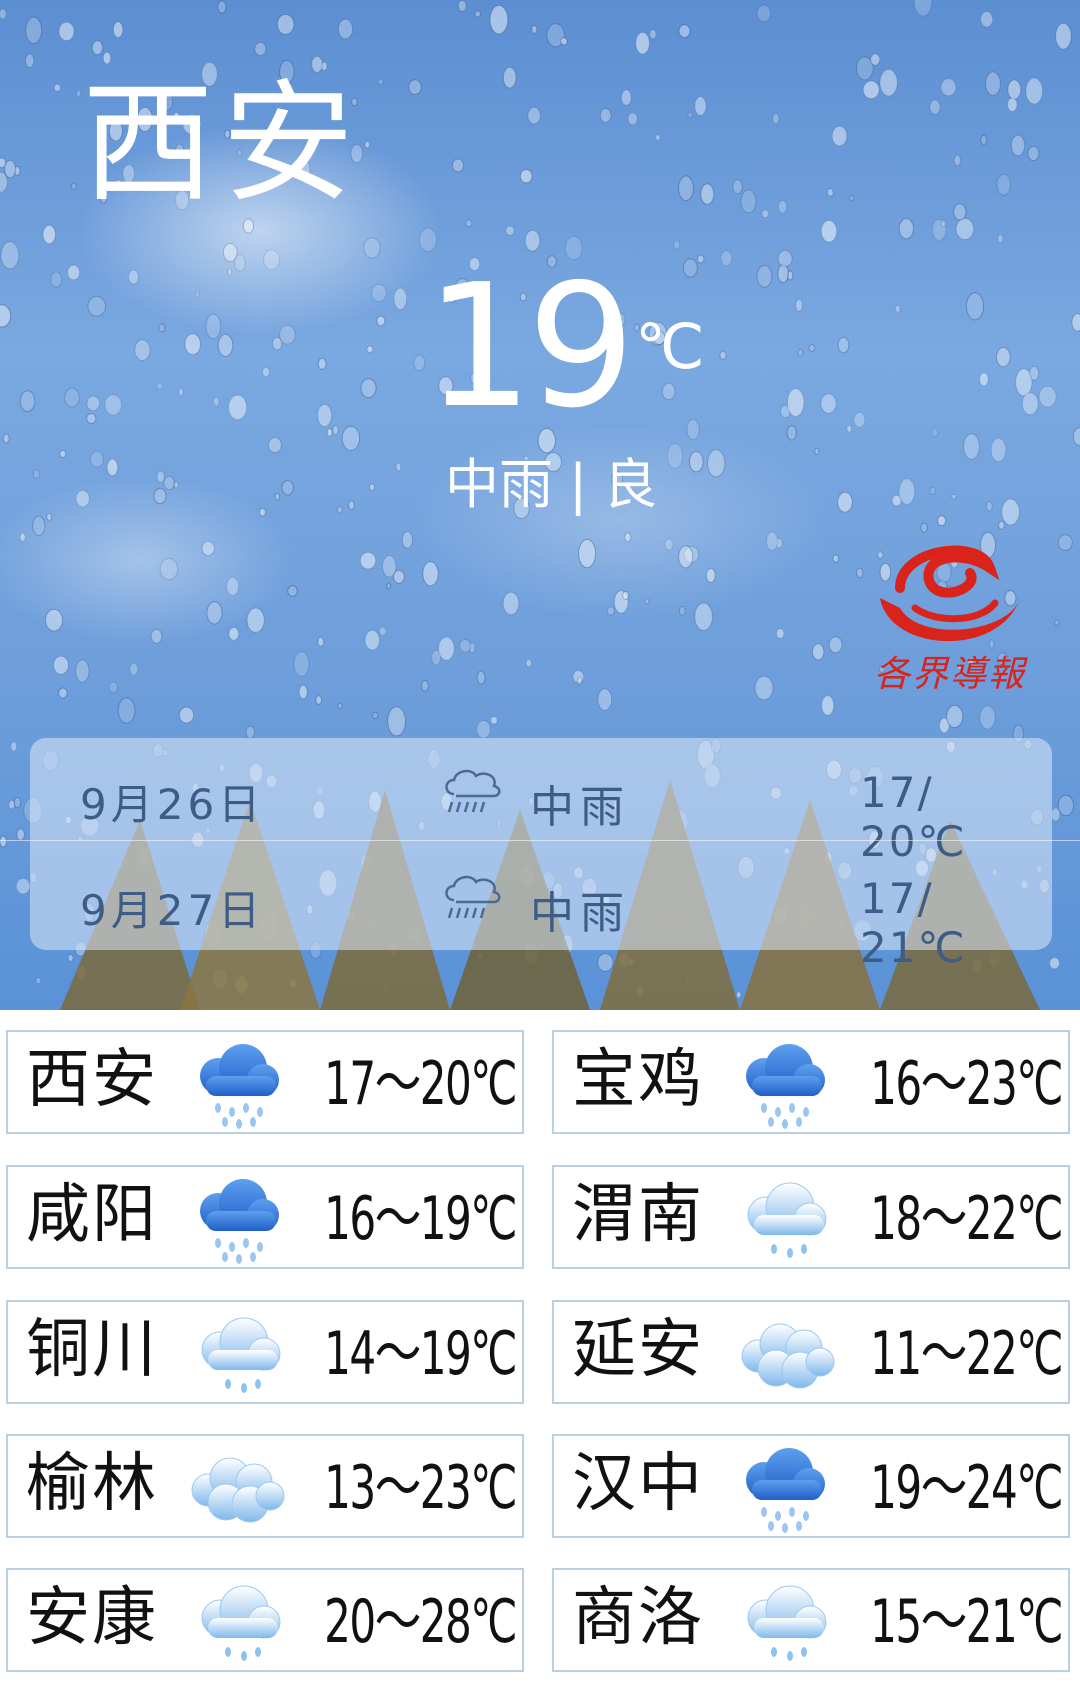 The image size is (1080, 1698). What do you see at coordinates (551, 485) in the screenshot?
I see `condition-line: 中雨 | 良` at bounding box center [551, 485].